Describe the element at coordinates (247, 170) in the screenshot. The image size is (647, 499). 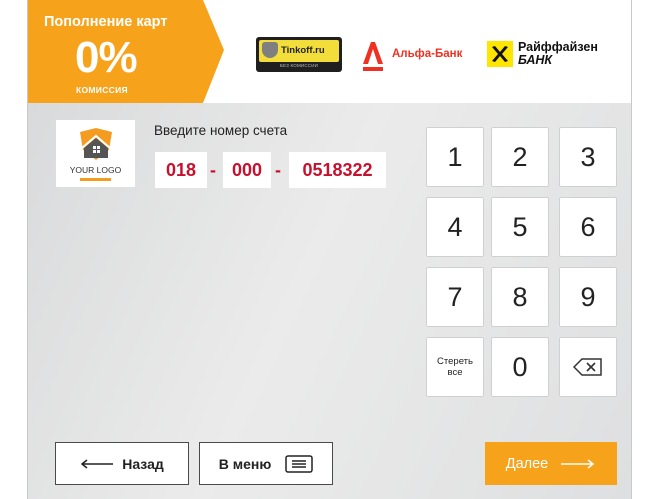
I see `account-field-part-2: 000` at that location.